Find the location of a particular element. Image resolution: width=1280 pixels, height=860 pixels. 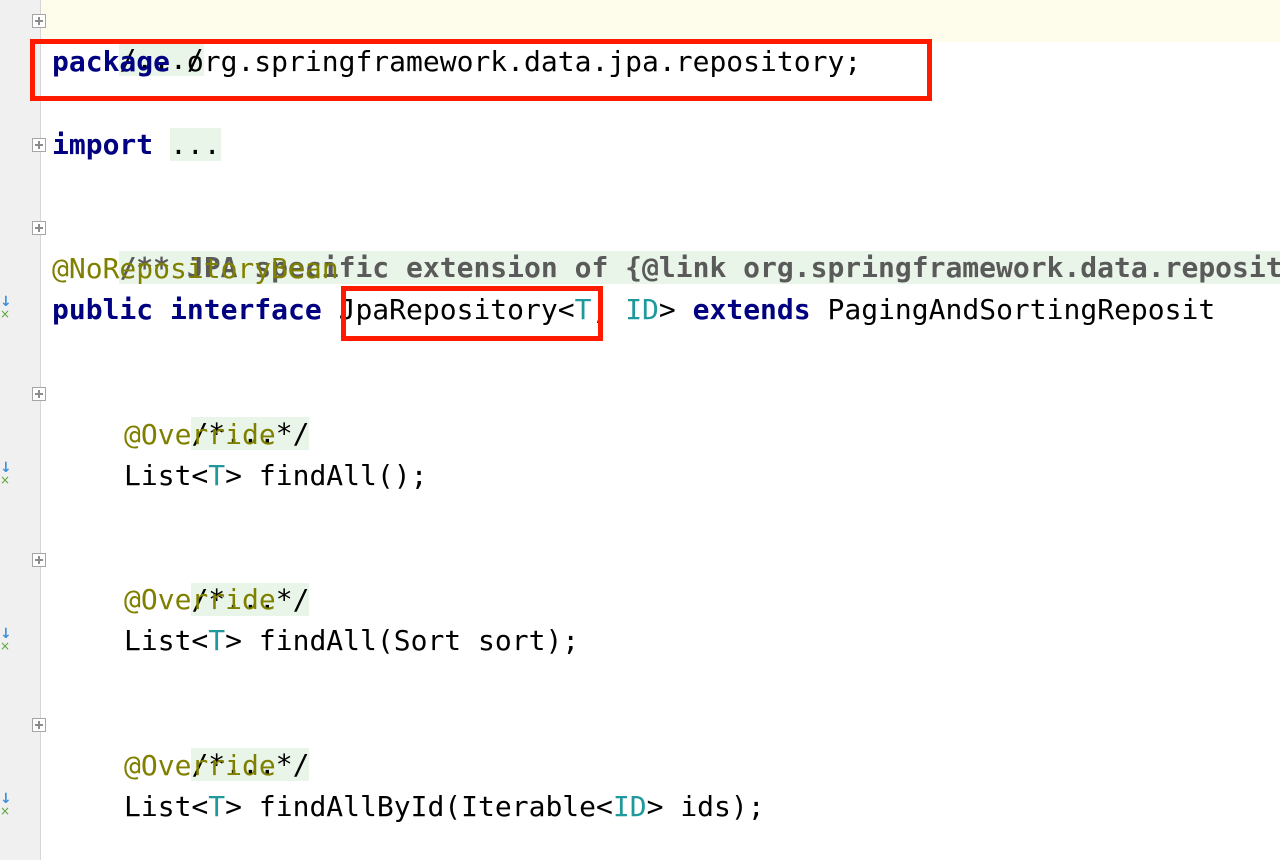

highlight-box-package is located at coordinates (481, 70).